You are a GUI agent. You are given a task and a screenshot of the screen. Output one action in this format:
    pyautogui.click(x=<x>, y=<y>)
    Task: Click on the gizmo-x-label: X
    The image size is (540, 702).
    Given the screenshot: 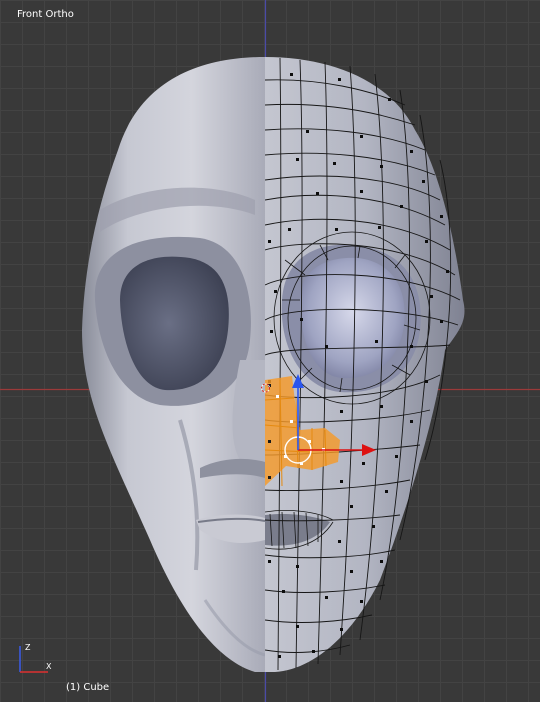 What is the action you would take?
    pyautogui.click(x=49, y=666)
    